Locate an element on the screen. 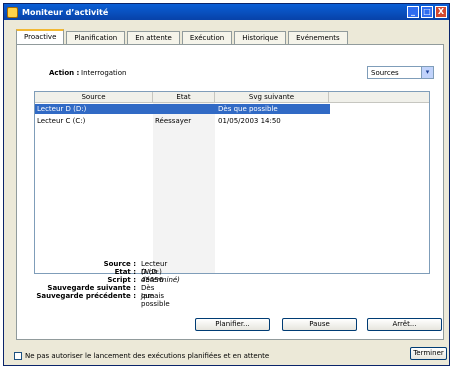 The image size is (453, 370). tab-en-attente: En attente is located at coordinates (153, 37).